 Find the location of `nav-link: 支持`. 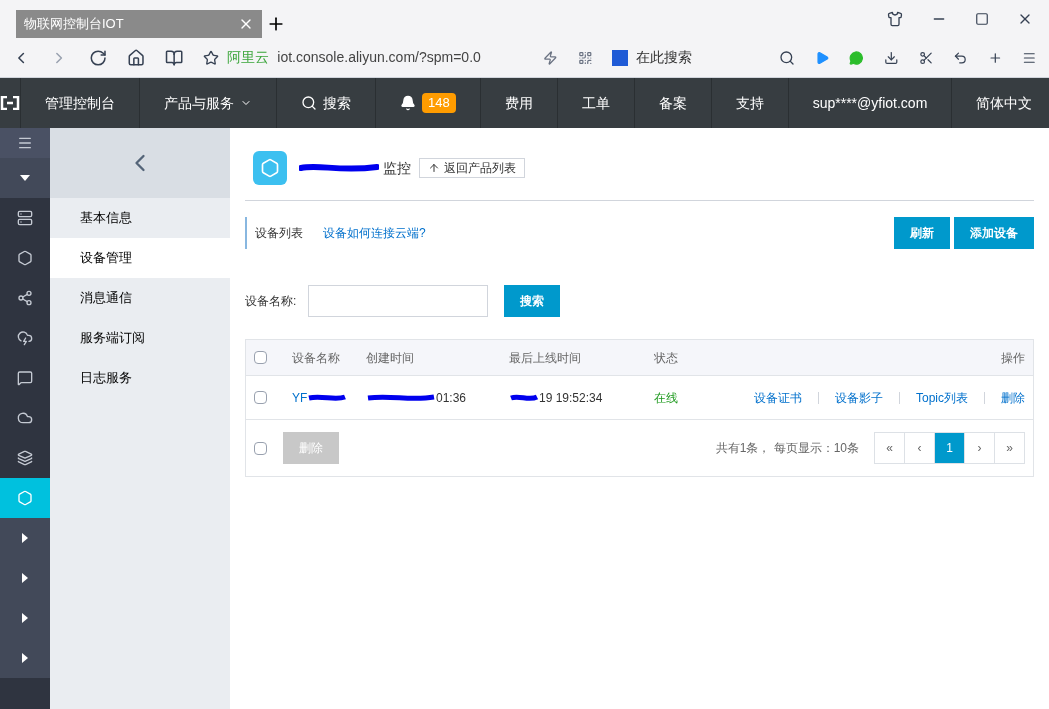

nav-link: 支持 is located at coordinates (750, 103).